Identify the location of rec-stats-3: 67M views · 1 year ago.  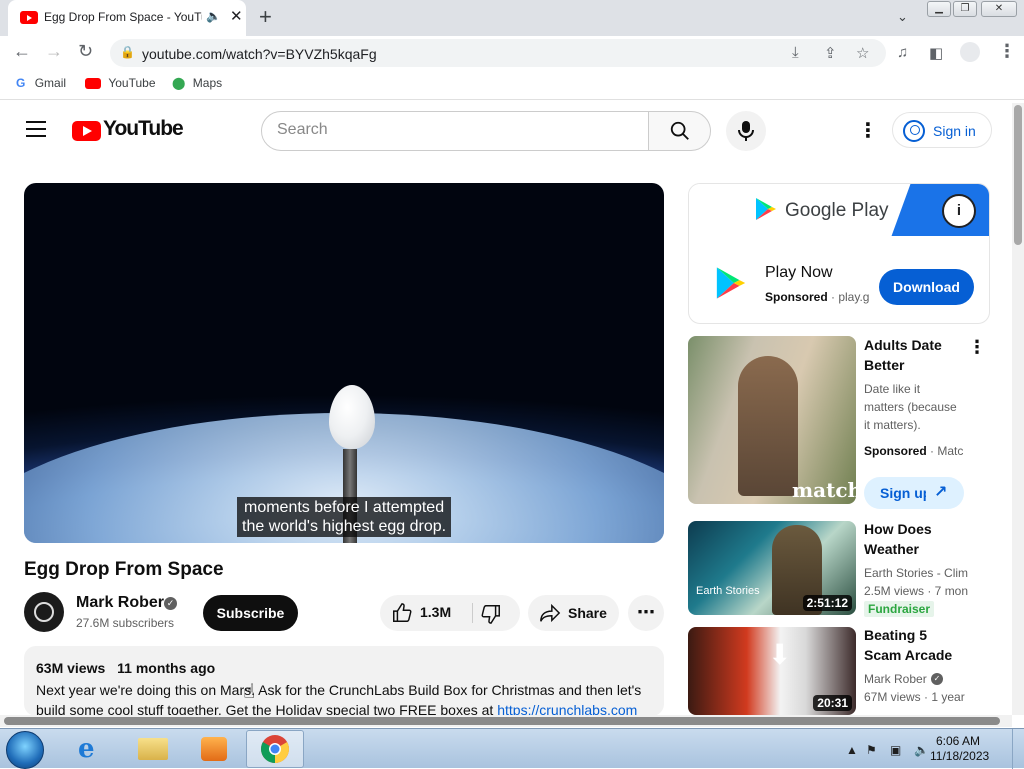
(916, 697).